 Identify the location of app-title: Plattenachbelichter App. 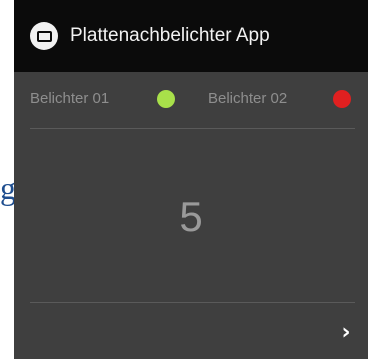
(170, 35).